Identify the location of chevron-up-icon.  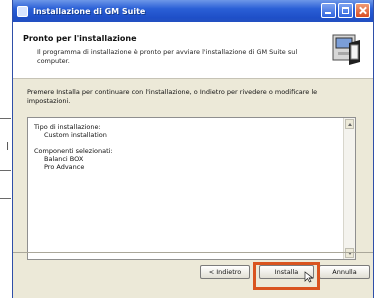
(350, 124).